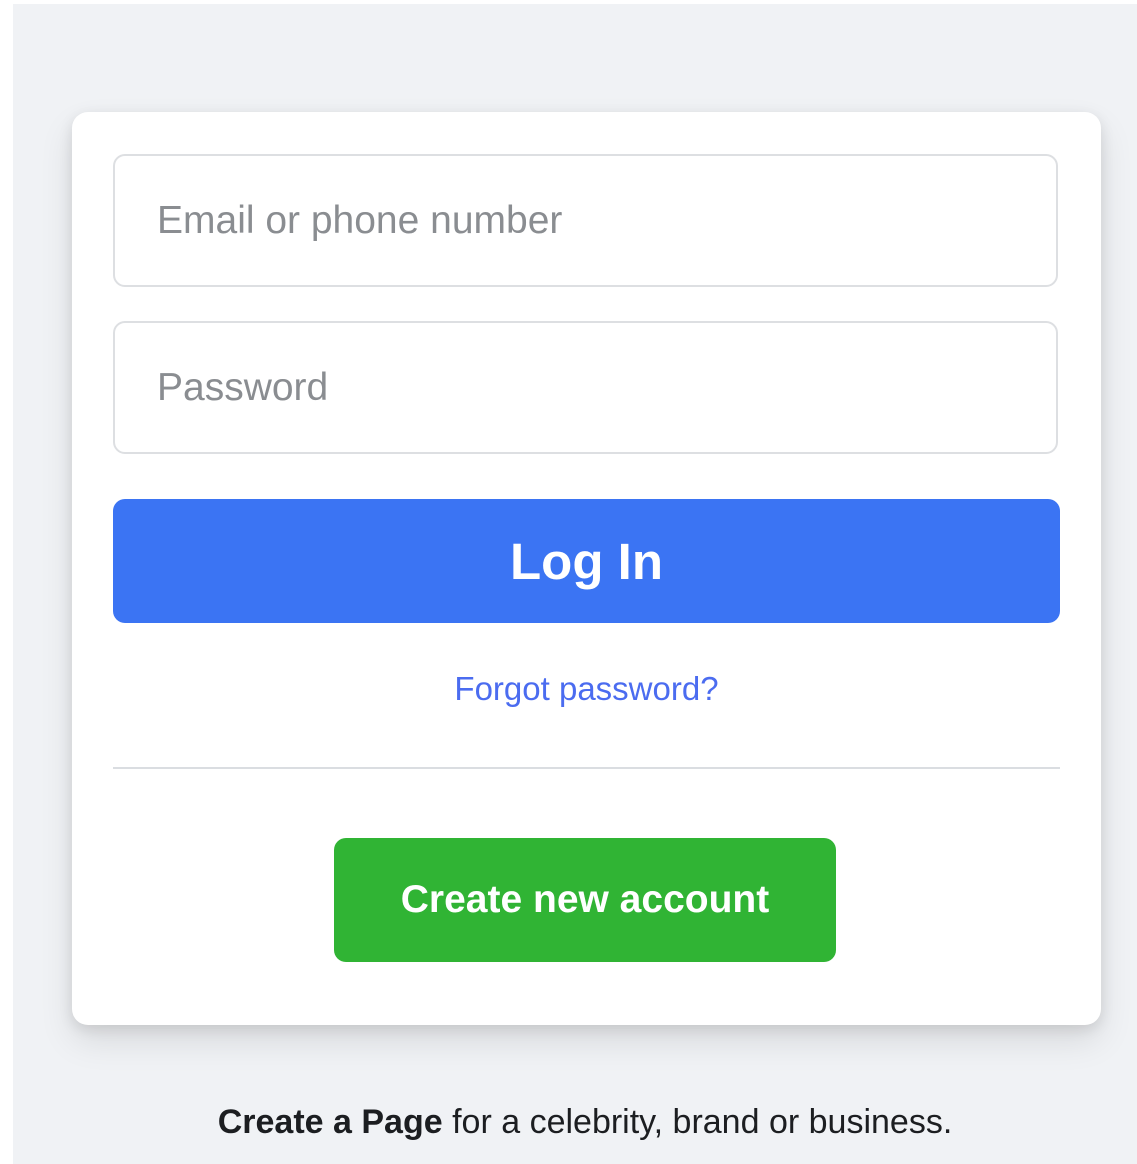 This screenshot has height=1164, width=1137. What do you see at coordinates (586, 561) in the screenshot?
I see `login-button: Log In` at bounding box center [586, 561].